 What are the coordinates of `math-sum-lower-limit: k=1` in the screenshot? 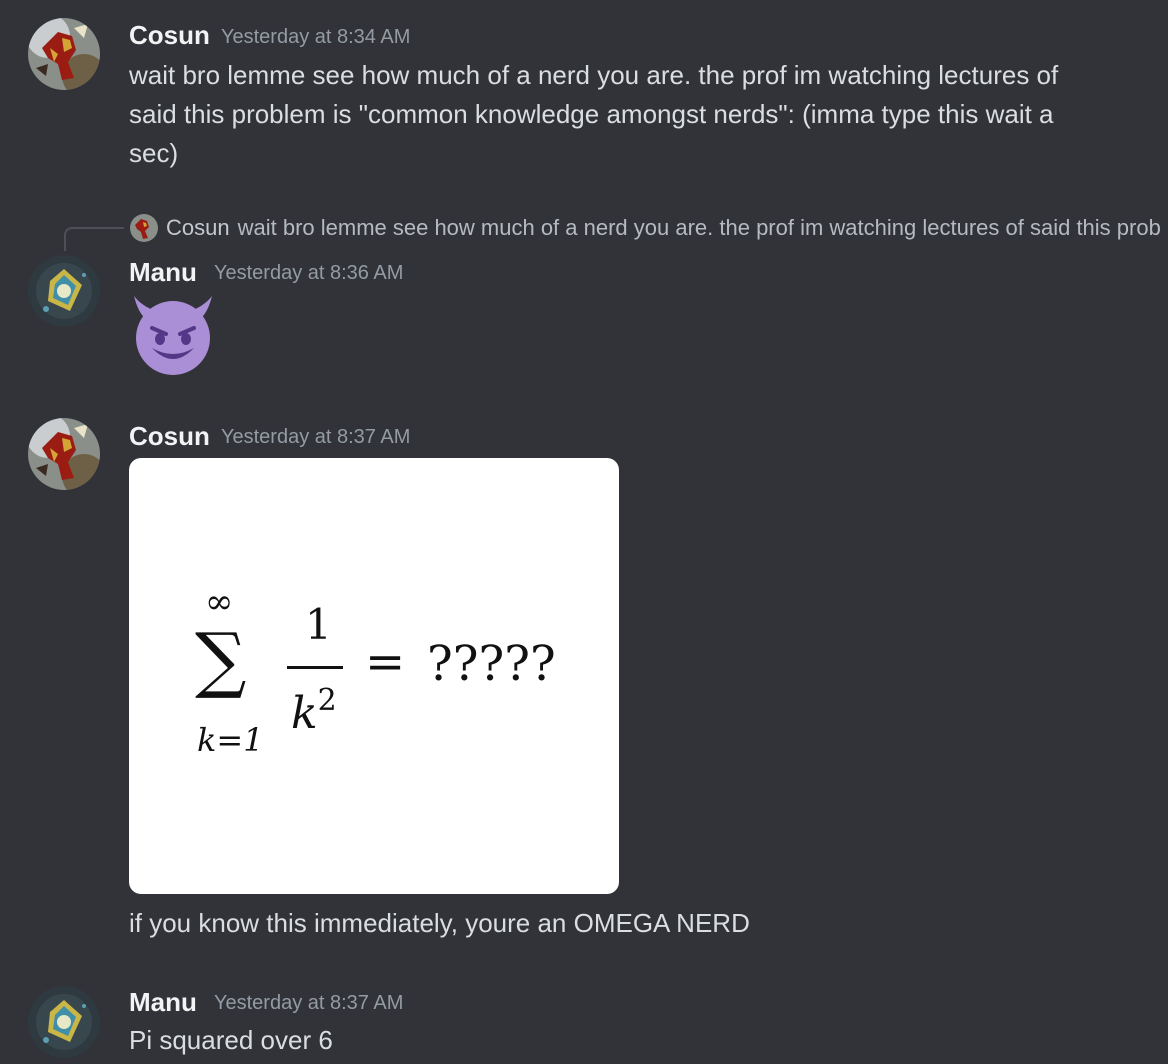 It's located at (230, 740).